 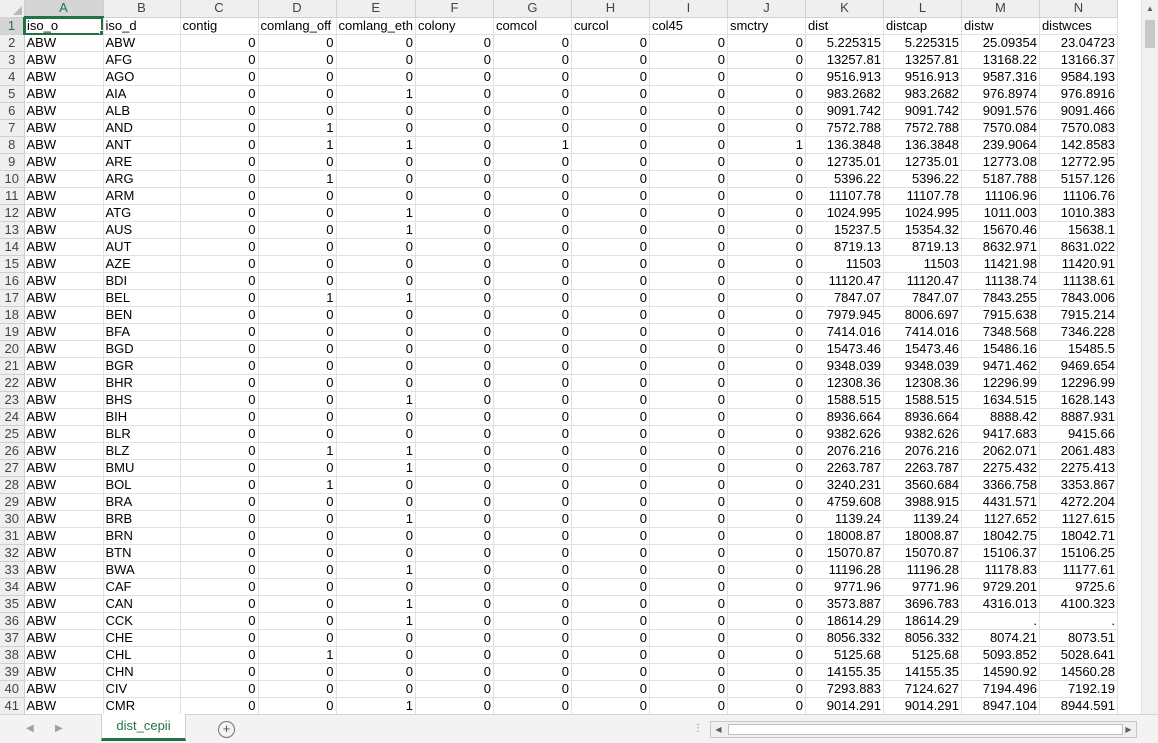 I want to click on cell: 18614.29, so click(x=844, y=621).